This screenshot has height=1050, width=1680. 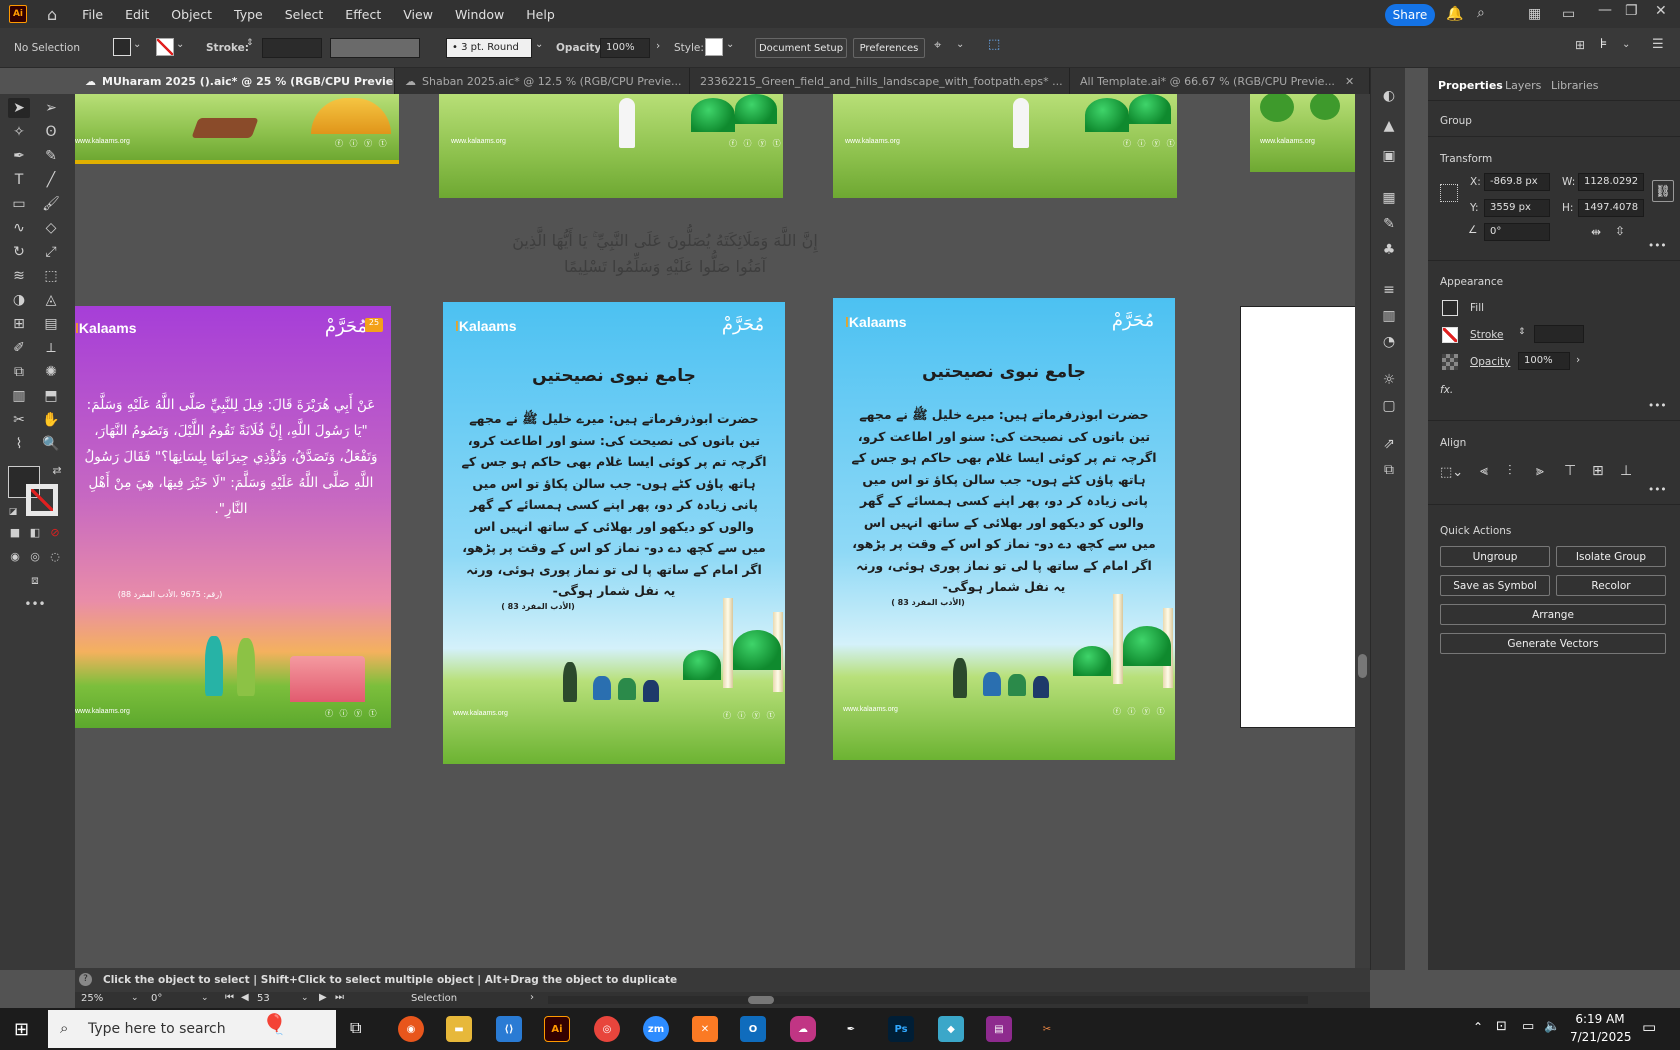 What do you see at coordinates (1540, 471) in the screenshot?
I see `align-right-icon: ⫸` at bounding box center [1540, 471].